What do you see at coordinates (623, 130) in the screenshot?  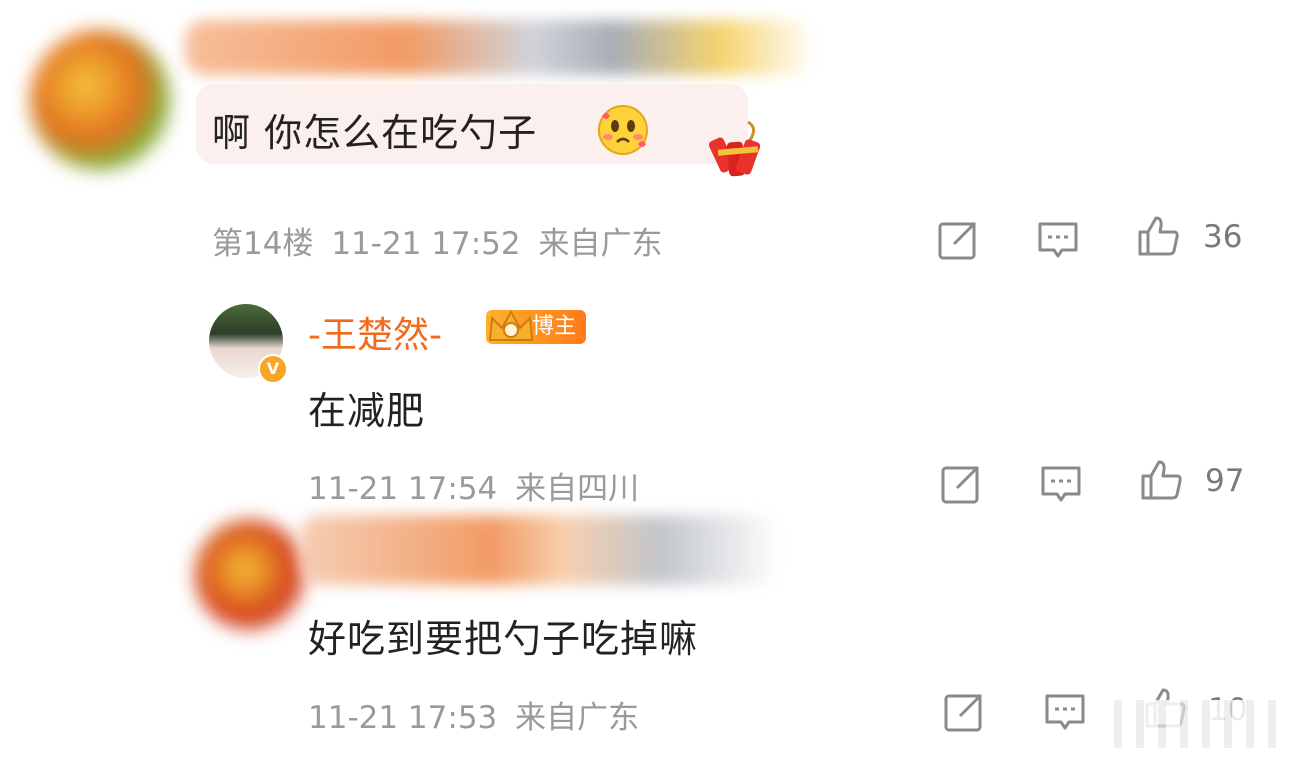 I see `crying-face-emoji` at bounding box center [623, 130].